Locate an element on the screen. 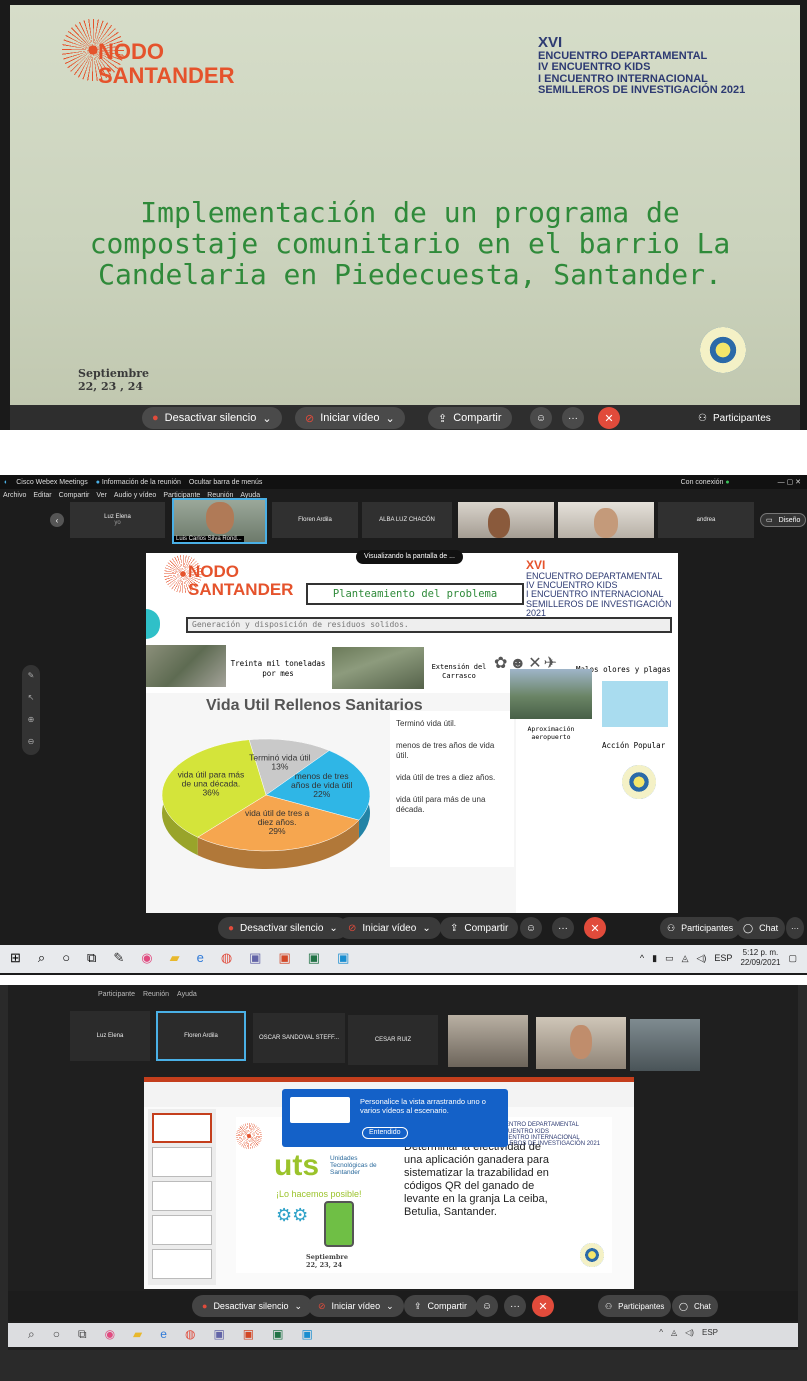 This screenshot has width=807, height=1381. windows-start-icon: ⊞ is located at coordinates (15, 958).